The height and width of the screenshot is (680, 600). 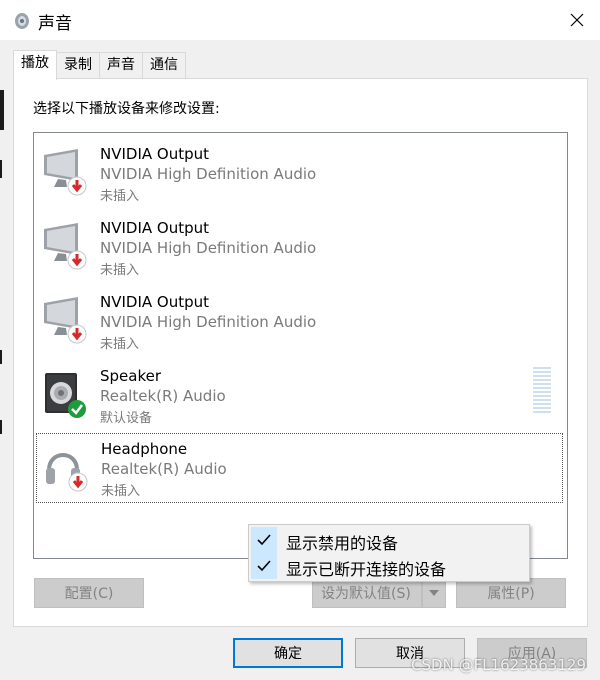 I want to click on menu-item-show-disabled: 显示禁用的设备, so click(x=389, y=540).